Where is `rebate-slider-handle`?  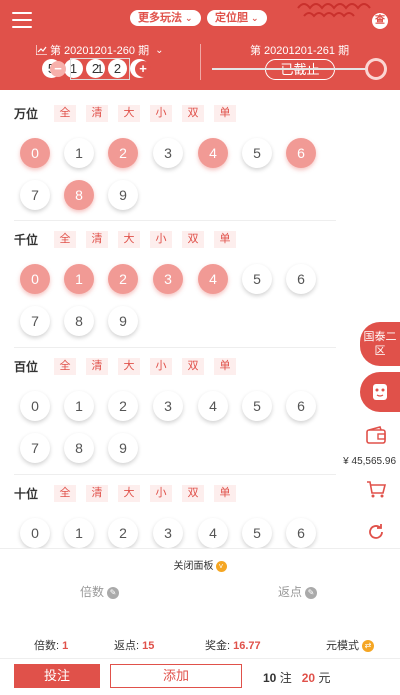
rebate-slider-handle is located at coordinates (376, 69).